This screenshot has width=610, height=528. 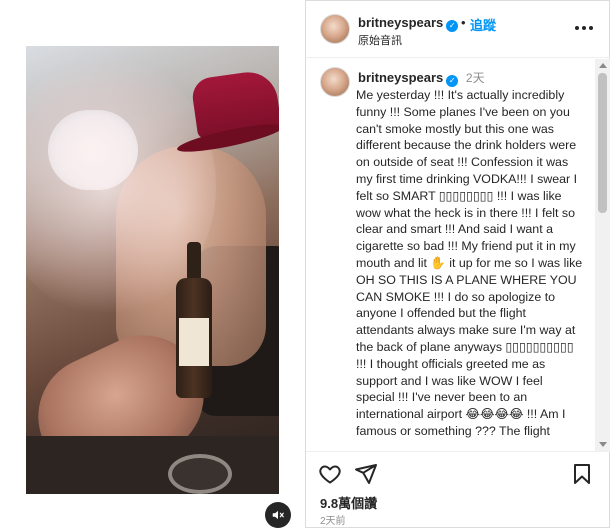 What do you see at coordinates (458, 472) in the screenshot?
I see `action-bar` at bounding box center [458, 472].